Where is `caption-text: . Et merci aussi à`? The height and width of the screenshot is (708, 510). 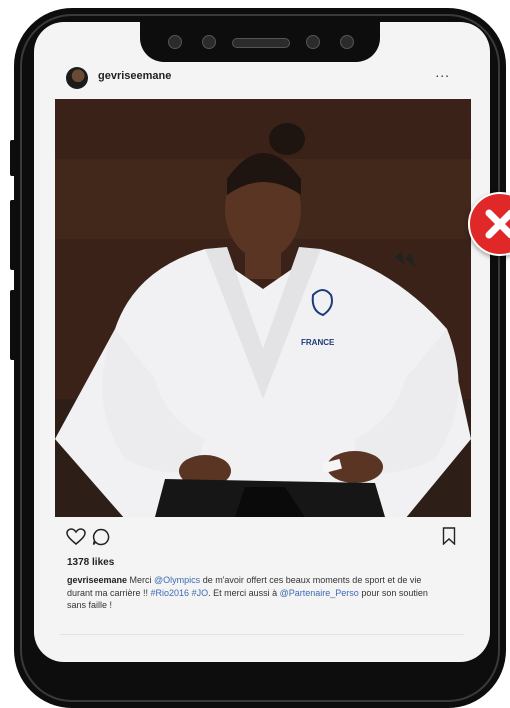 caption-text: . Et merci aussi à is located at coordinates (244, 592).